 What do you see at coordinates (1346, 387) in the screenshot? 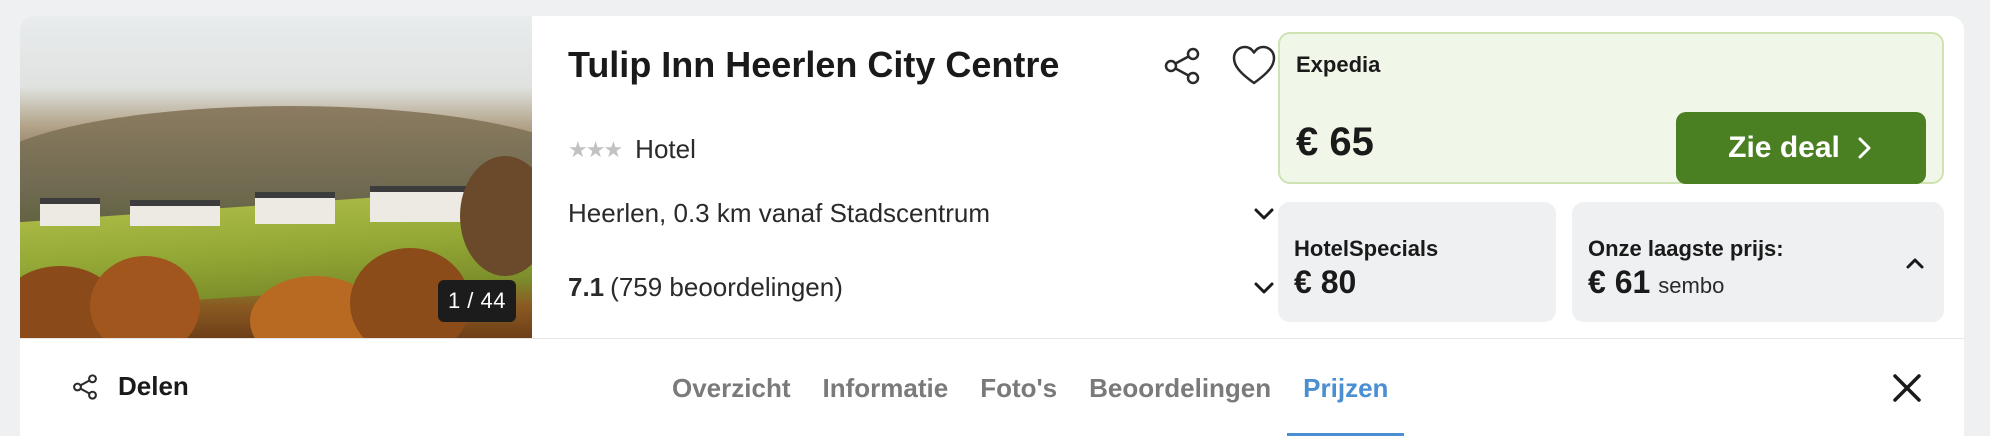
I see `tab-prijzen: Prijzen` at bounding box center [1346, 387].